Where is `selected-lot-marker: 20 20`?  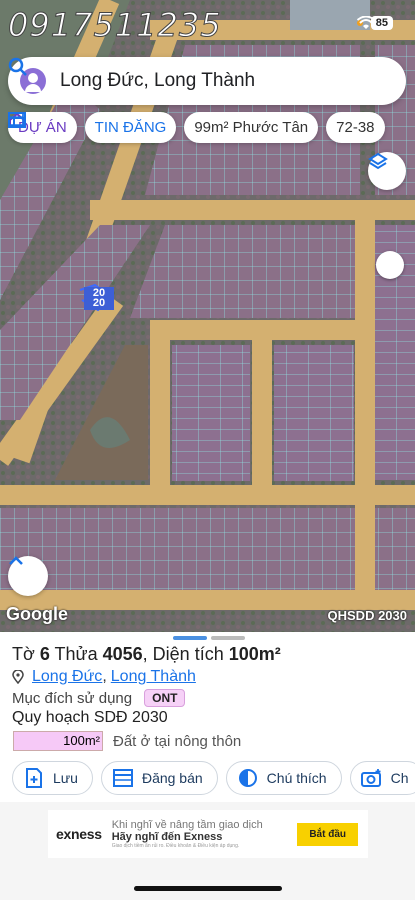 selected-lot-marker: 20 20 is located at coordinates (99, 298).